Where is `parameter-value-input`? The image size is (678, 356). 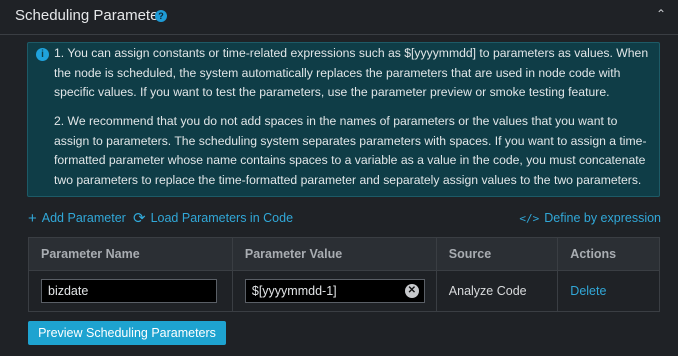
parameter-value-input is located at coordinates (334, 291).